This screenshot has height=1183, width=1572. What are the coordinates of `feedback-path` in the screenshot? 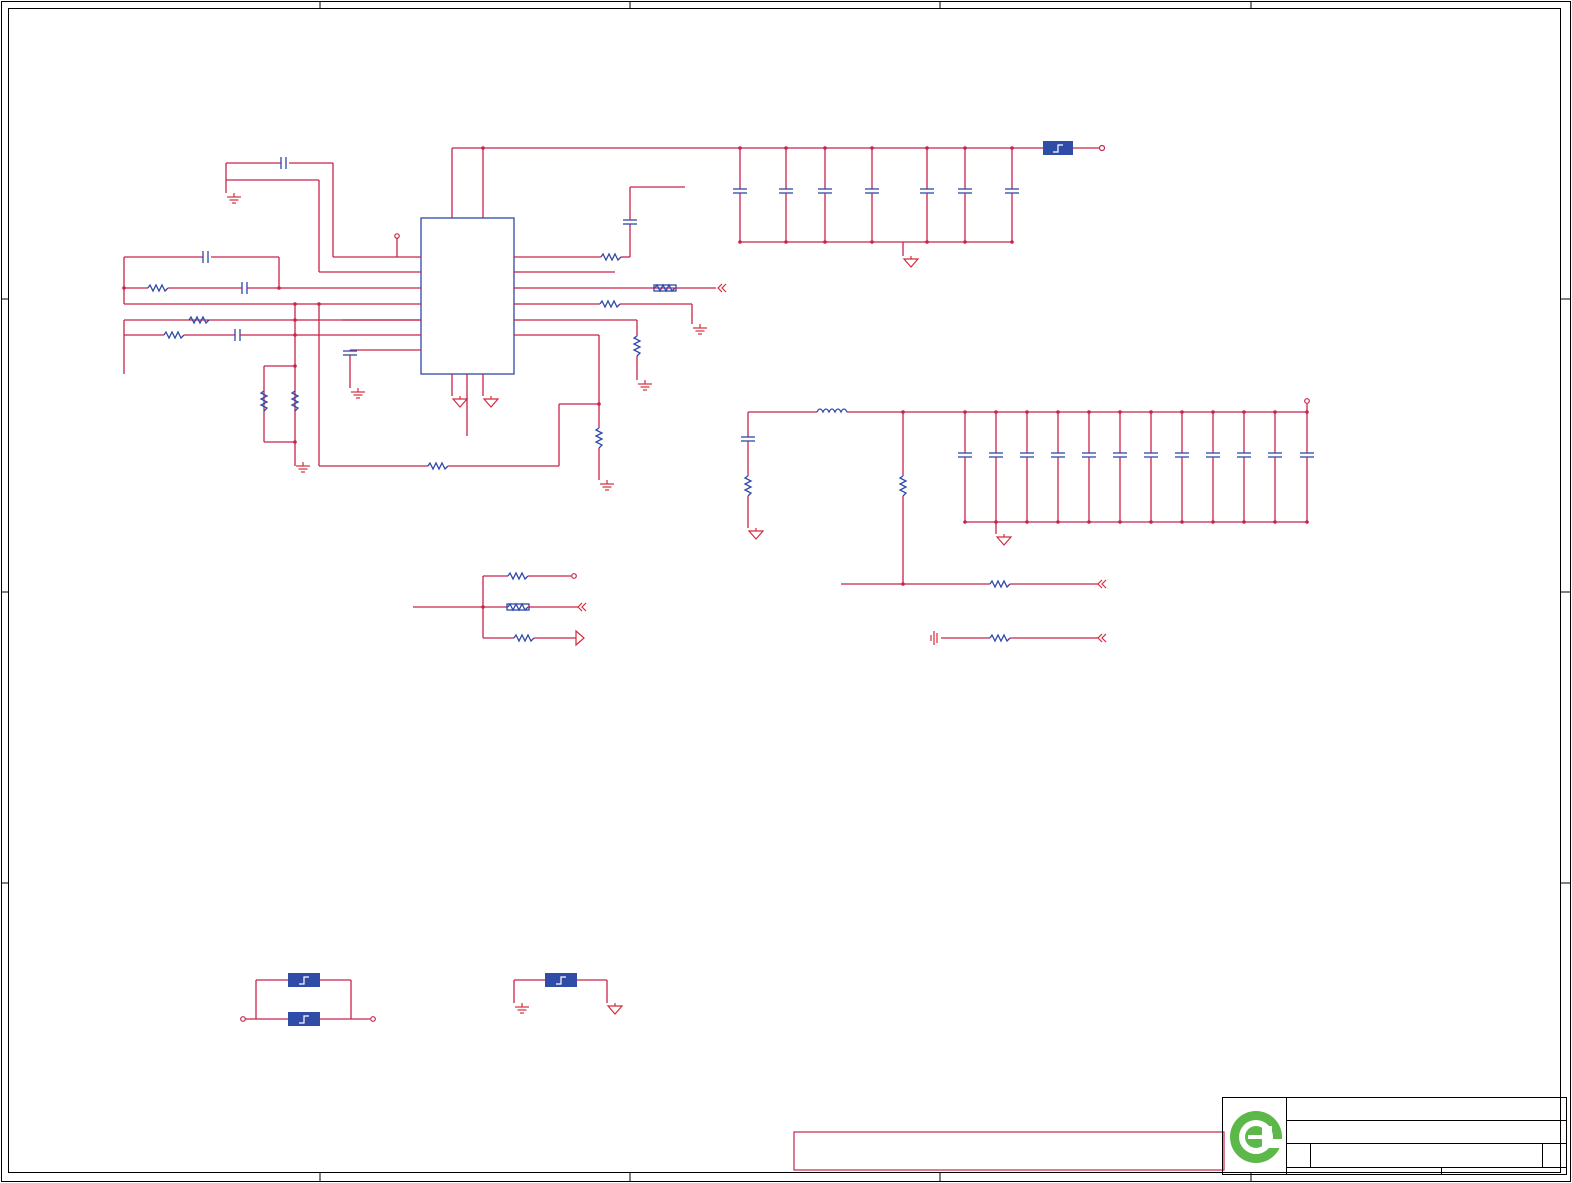 It's located at (466, 396).